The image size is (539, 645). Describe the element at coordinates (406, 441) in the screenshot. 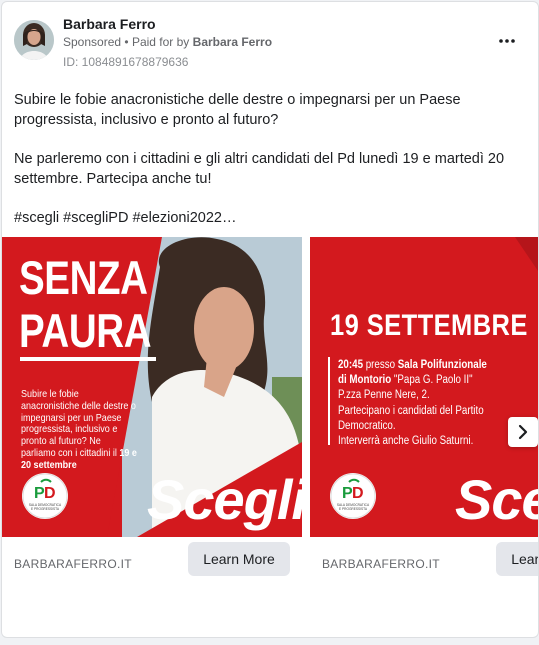

I see `event-line: Interverrà anche Giulio Saturni.` at that location.